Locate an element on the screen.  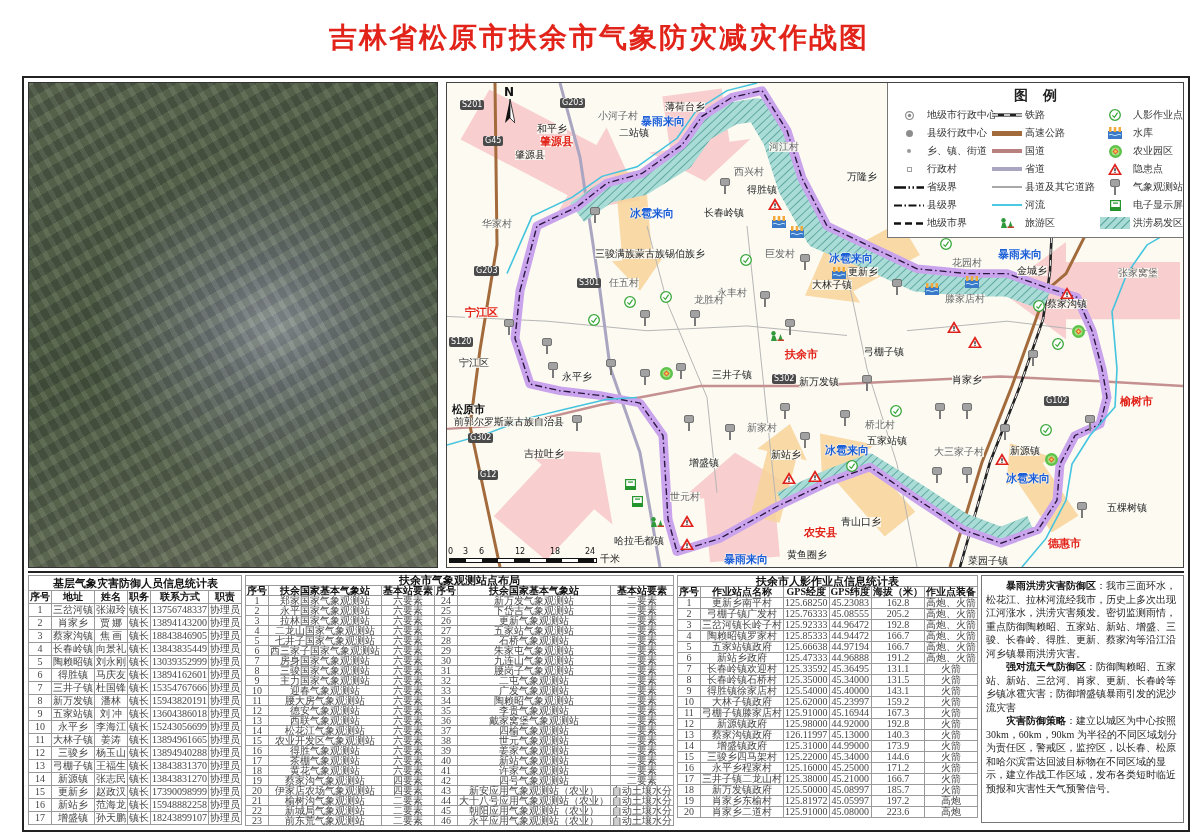
table-cell: 13039352999 is located at coordinates (179, 662).